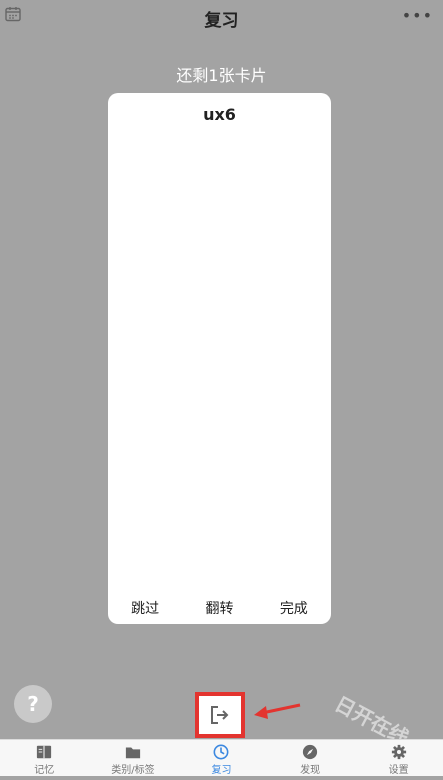 The width and height of the screenshot is (443, 780). I want to click on exit-button, so click(220, 715).